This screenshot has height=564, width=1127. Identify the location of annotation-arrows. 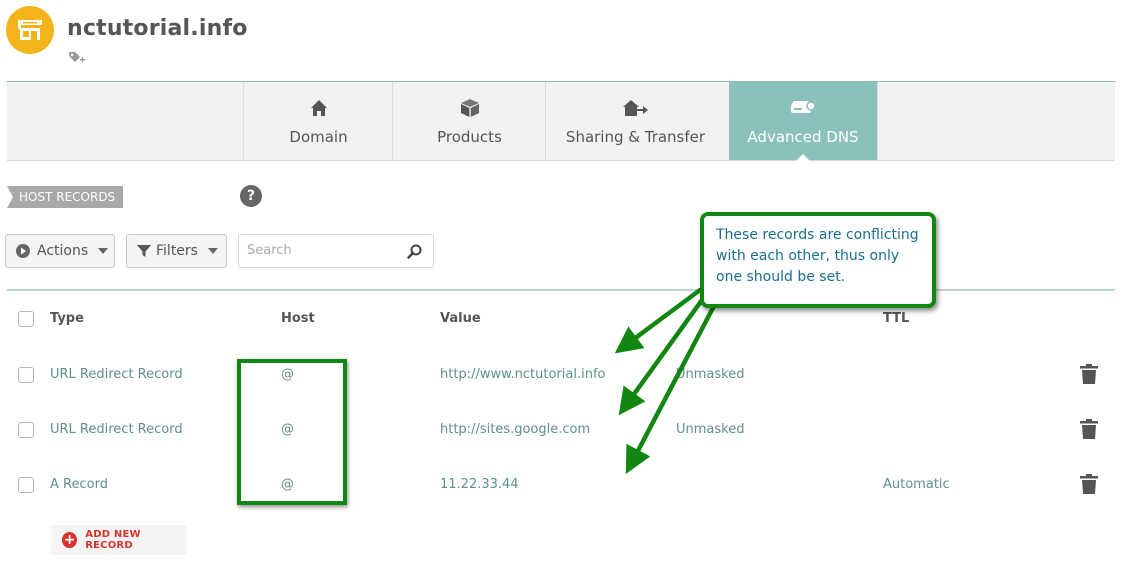
(665, 380).